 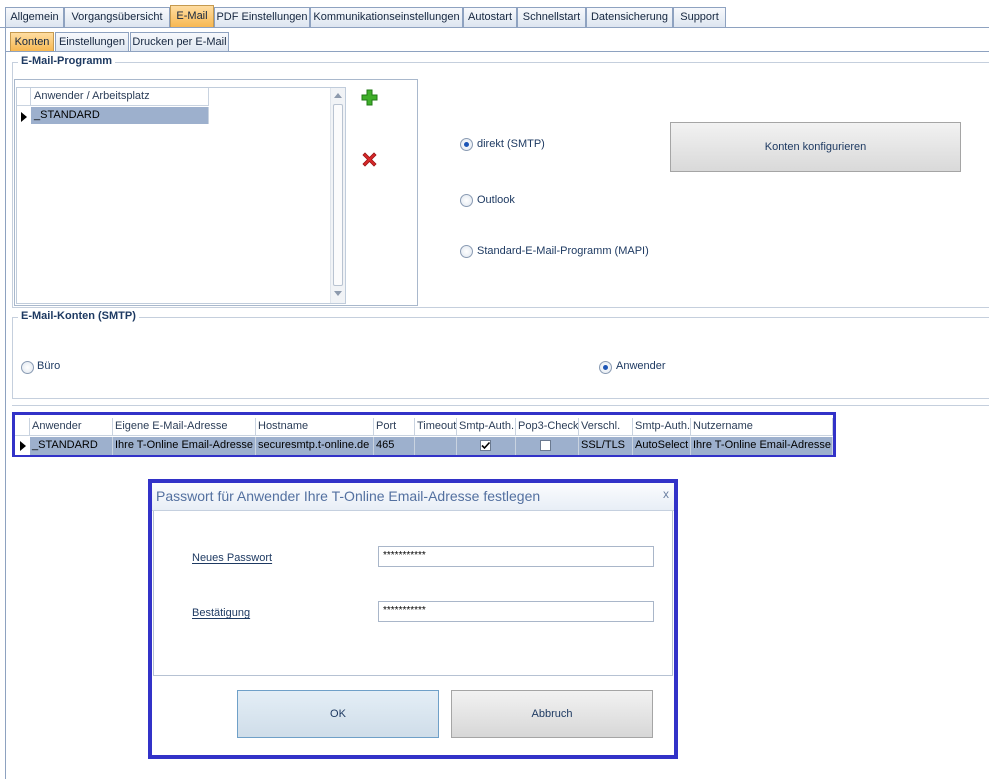 I want to click on frame-border, so click(x=5, y=403).